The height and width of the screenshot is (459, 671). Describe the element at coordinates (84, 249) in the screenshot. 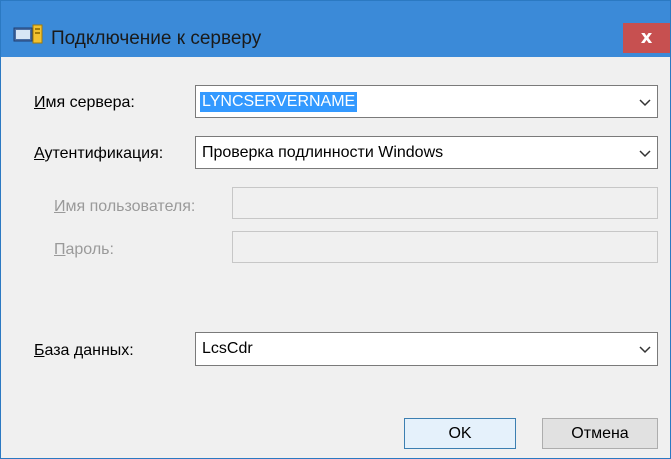

I see `password-label: Пароль:` at that location.